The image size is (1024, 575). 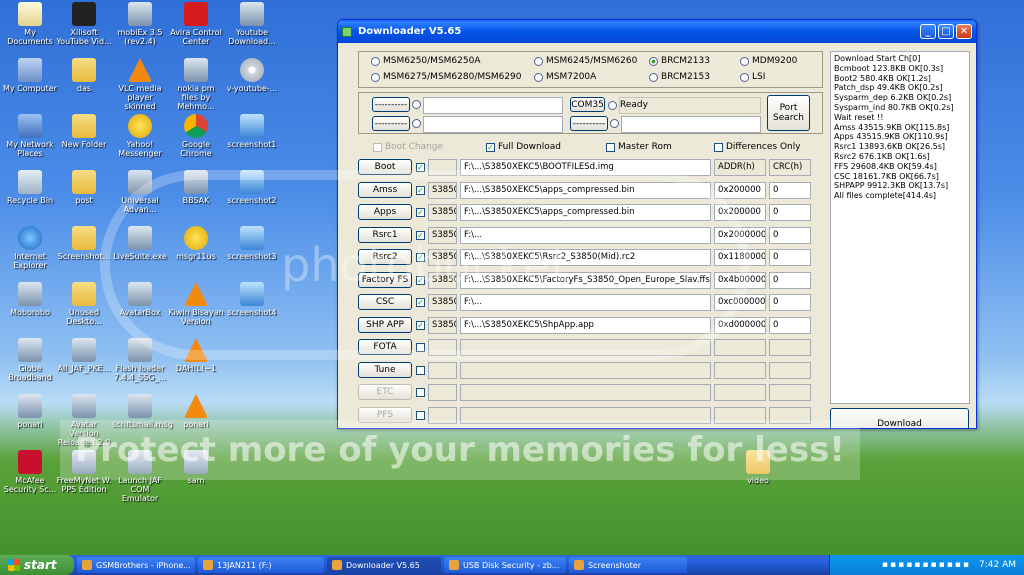 What do you see at coordinates (788, 113) in the screenshot?
I see `port-search-button: Port Search` at bounding box center [788, 113].